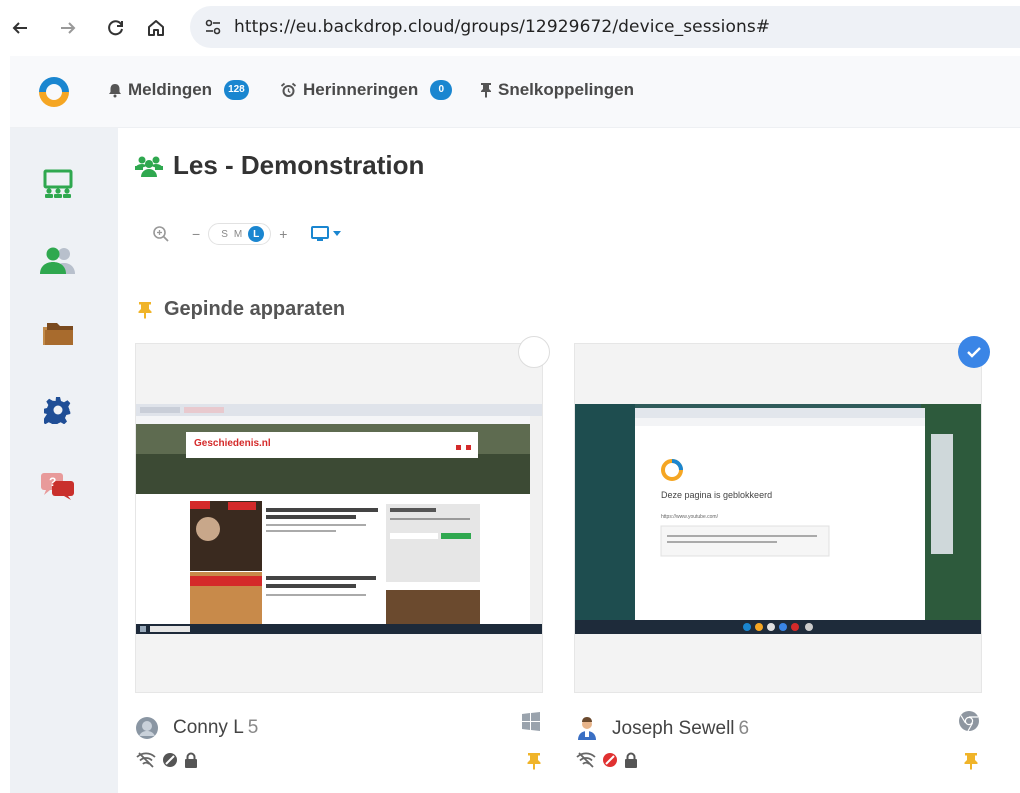  What do you see at coordinates (196, 234) in the screenshot?
I see `zoom-out-button: −` at bounding box center [196, 234].